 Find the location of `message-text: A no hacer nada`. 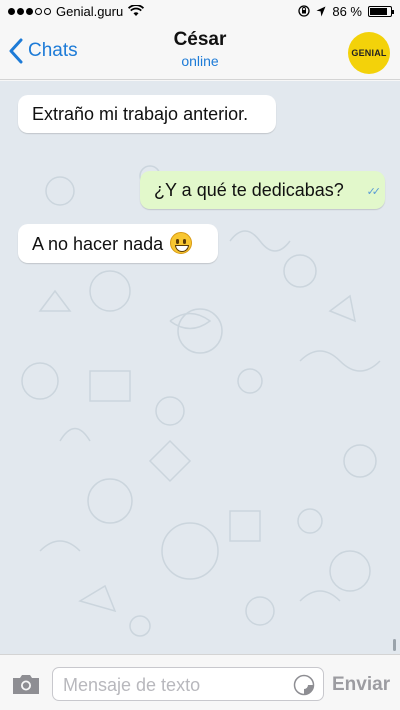

message-text: A no hacer nada is located at coordinates (98, 244).